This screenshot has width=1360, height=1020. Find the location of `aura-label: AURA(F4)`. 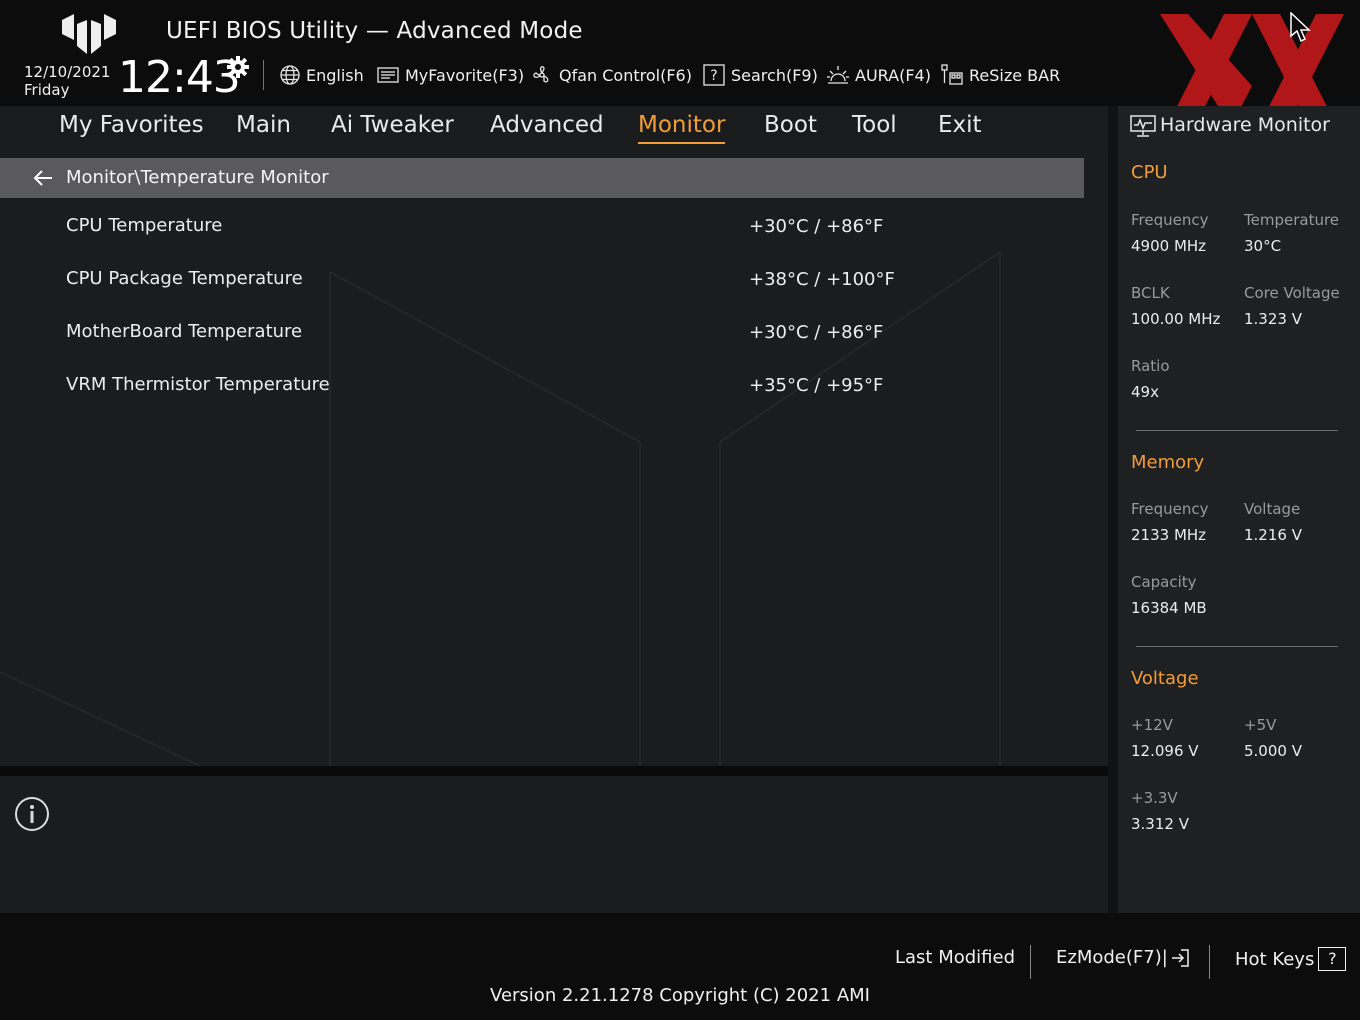

aura-label: AURA(F4) is located at coordinates (893, 75).